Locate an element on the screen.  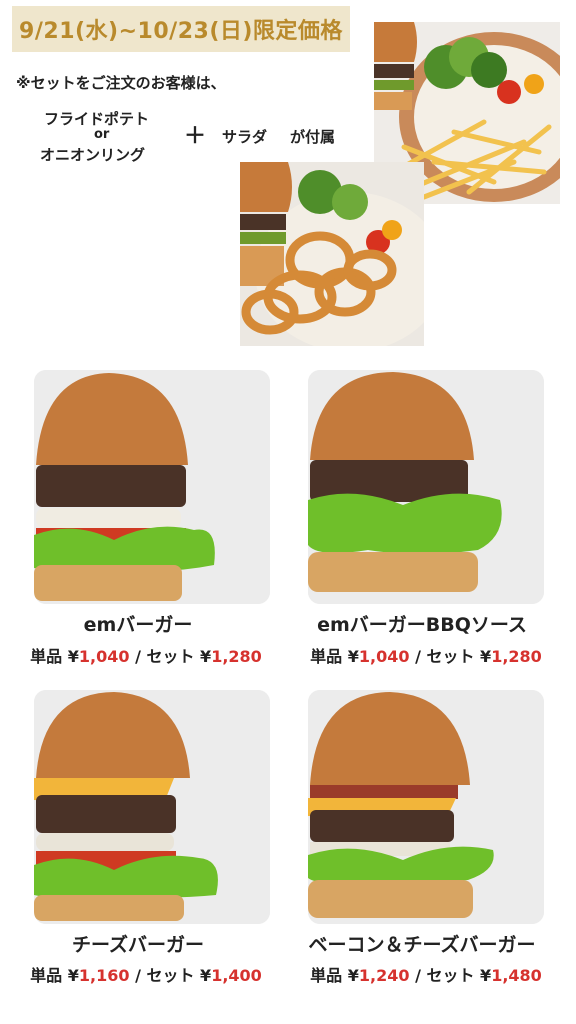
product-name: emバーガーBBQソース is located at coordinates (422, 625).